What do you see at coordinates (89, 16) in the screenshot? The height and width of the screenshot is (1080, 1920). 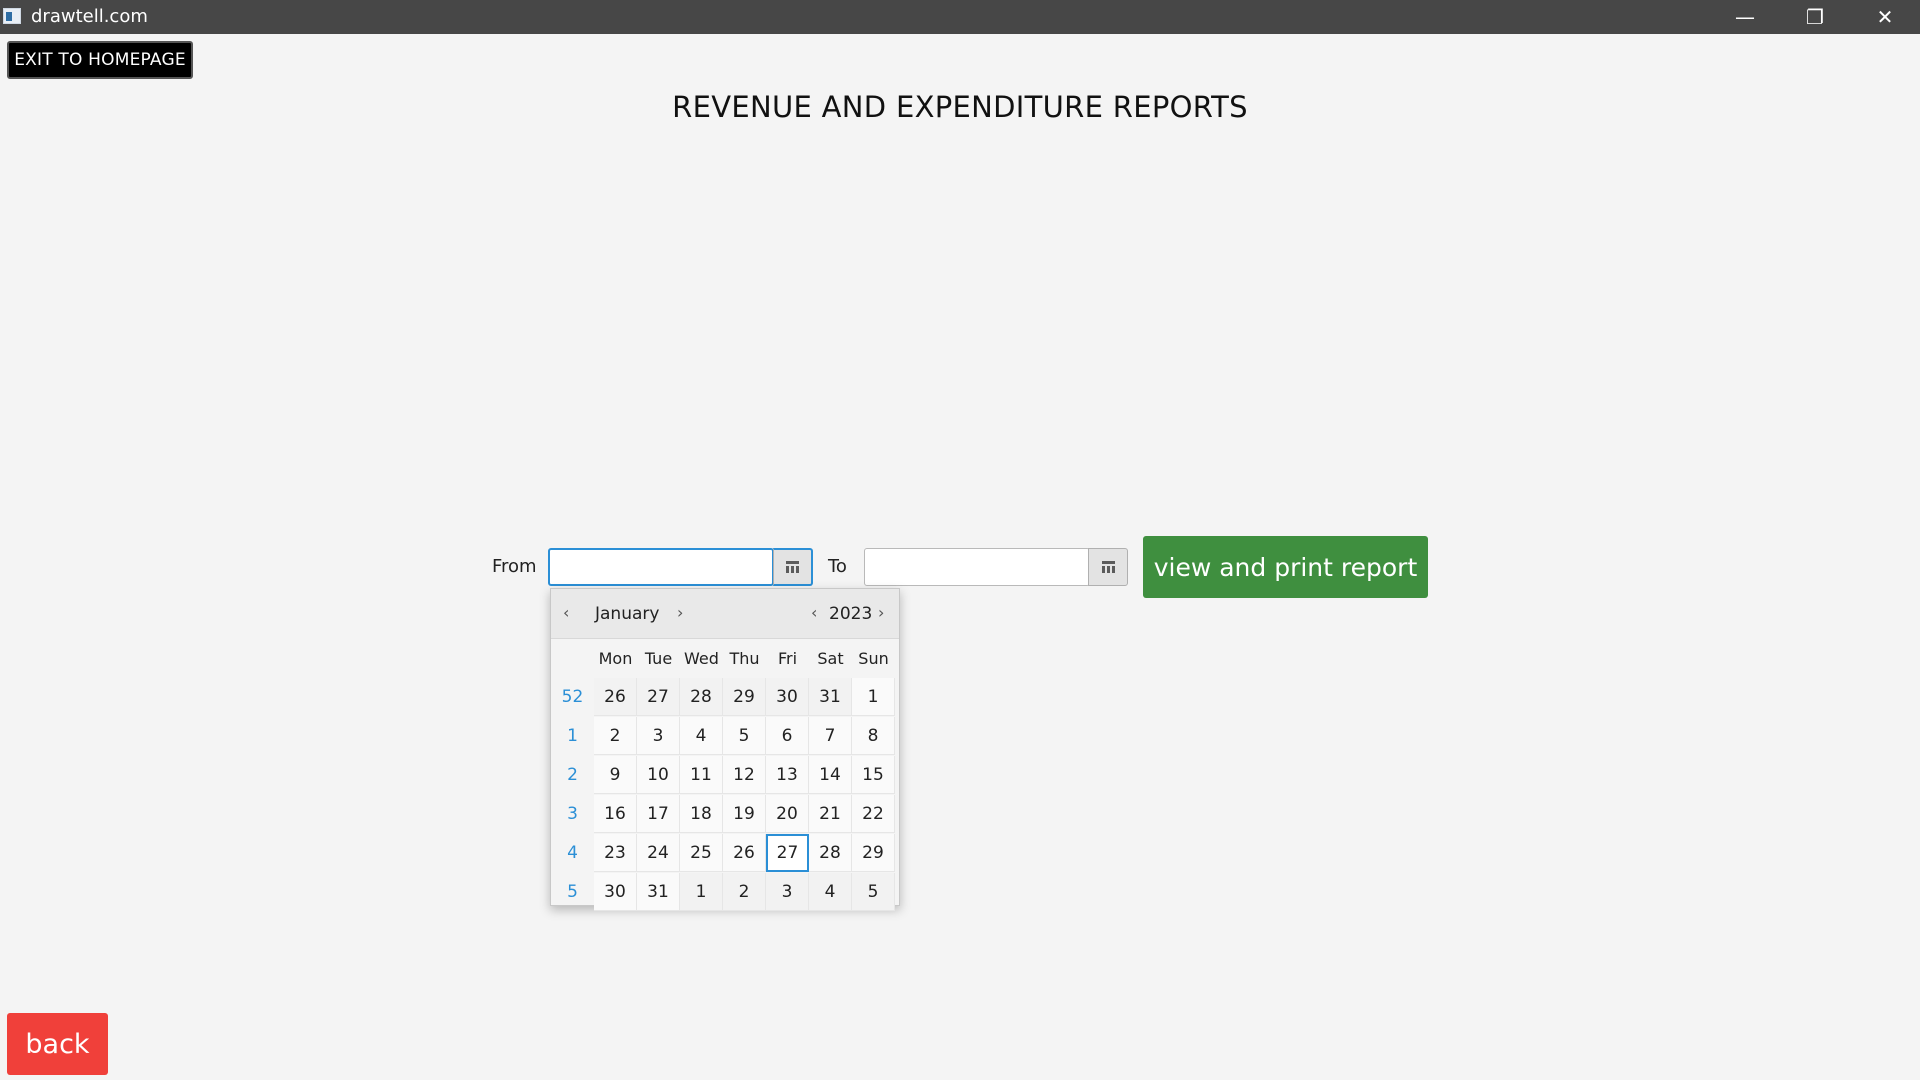 I see `window-title: drawtell.com` at bounding box center [89, 16].